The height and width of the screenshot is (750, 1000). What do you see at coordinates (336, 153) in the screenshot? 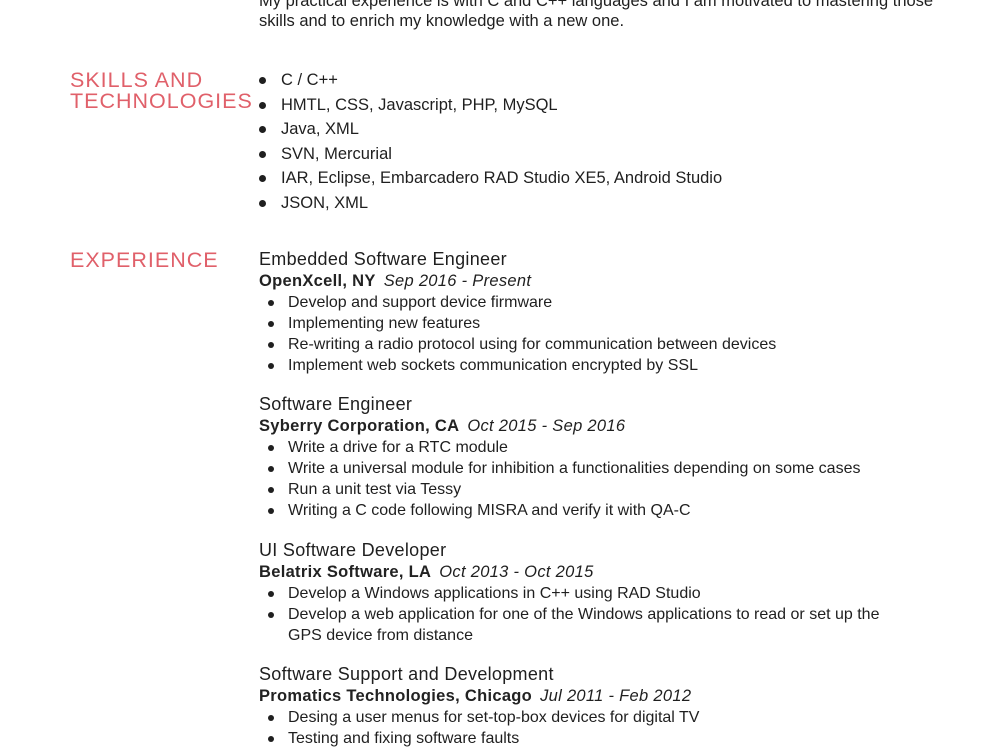
I see `skill-text: SVN, Mercurial` at bounding box center [336, 153].